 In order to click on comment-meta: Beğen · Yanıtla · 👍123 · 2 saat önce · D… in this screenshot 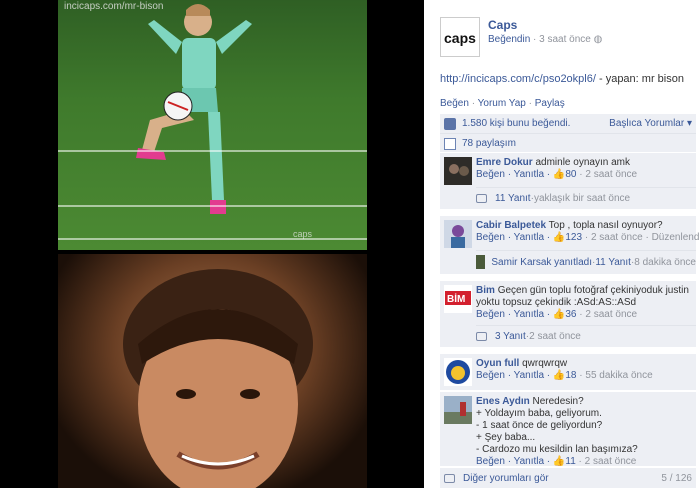, I will do `click(588, 237)`.